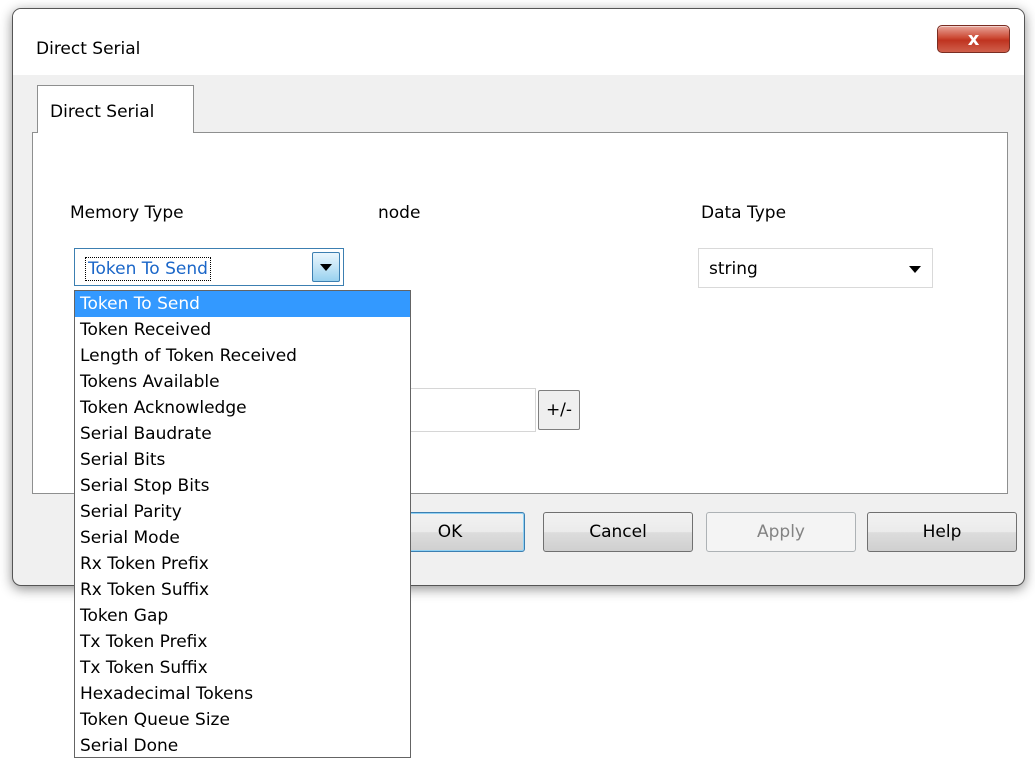  I want to click on close-icon: x, so click(973, 39).